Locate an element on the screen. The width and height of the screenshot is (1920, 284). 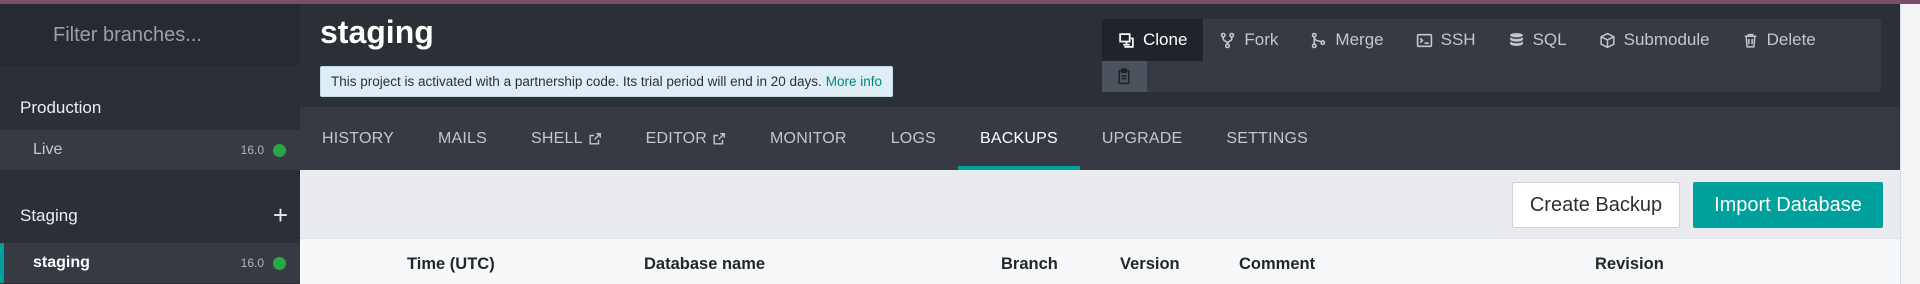
merge-button: Merge is located at coordinates (1346, 40).